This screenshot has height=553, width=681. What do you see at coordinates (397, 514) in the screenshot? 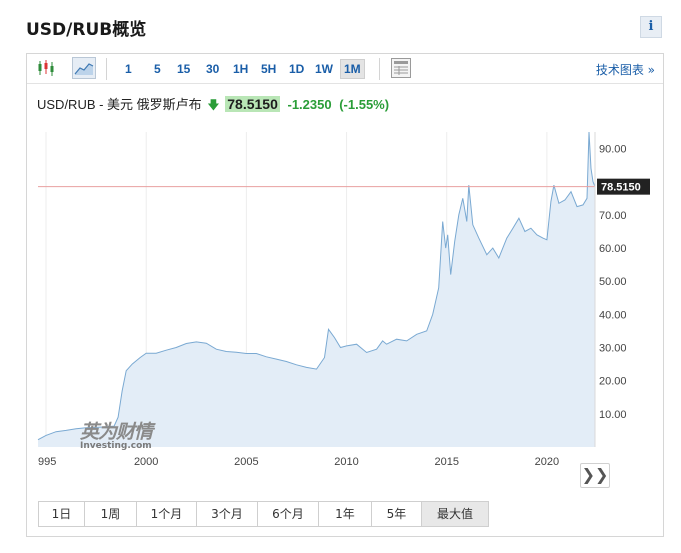
I see `range-button: 5年` at bounding box center [397, 514].